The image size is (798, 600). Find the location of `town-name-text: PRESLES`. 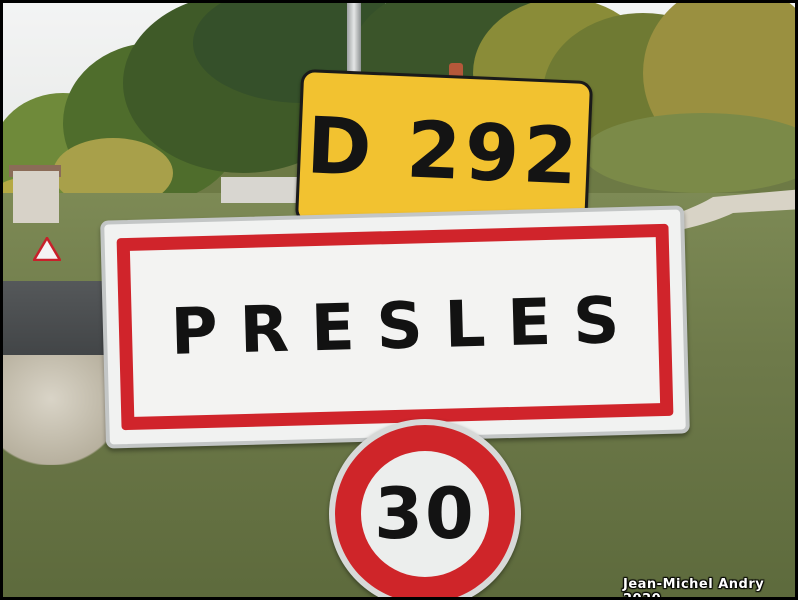

town-name-text: PRESLES is located at coordinates (406, 326).